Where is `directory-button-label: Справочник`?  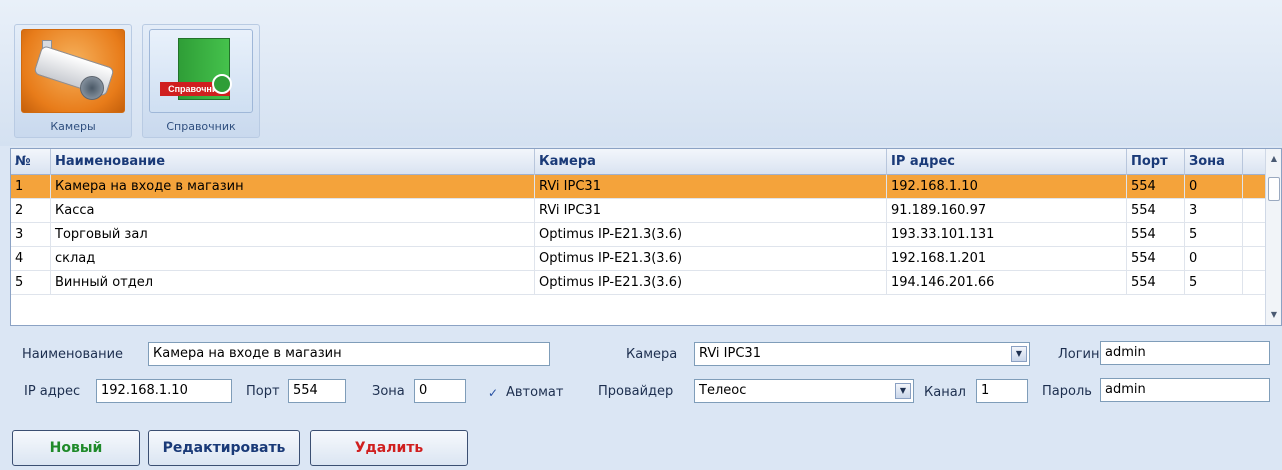 directory-button-label: Справочник is located at coordinates (201, 126).